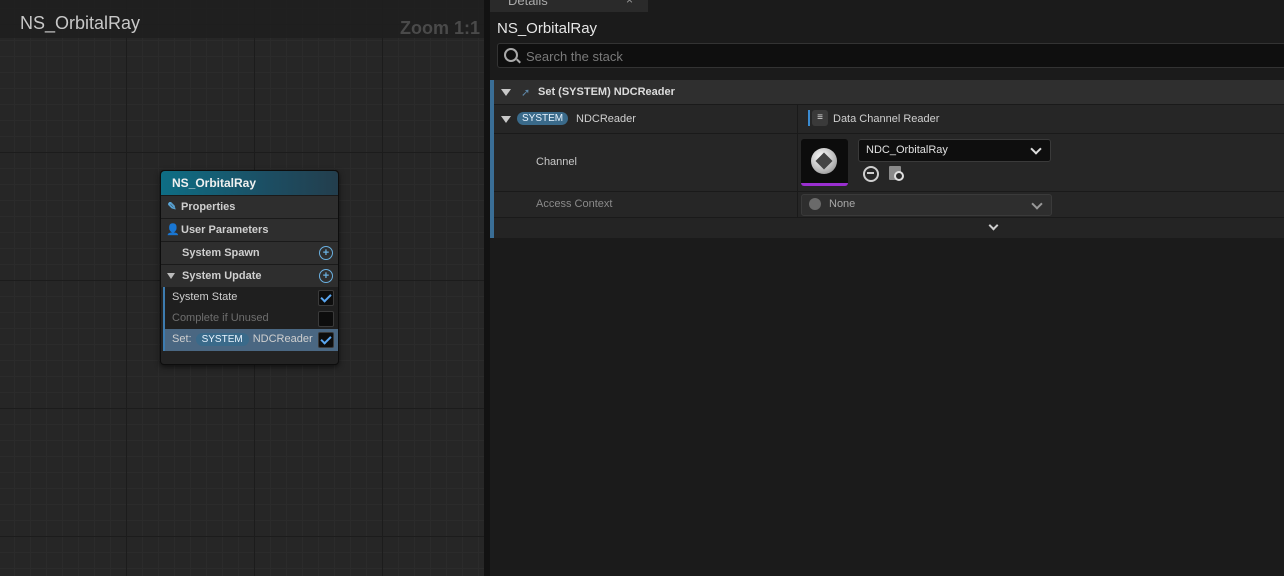  Describe the element at coordinates (205, 297) in the screenshot. I see `module-label: System State` at that location.